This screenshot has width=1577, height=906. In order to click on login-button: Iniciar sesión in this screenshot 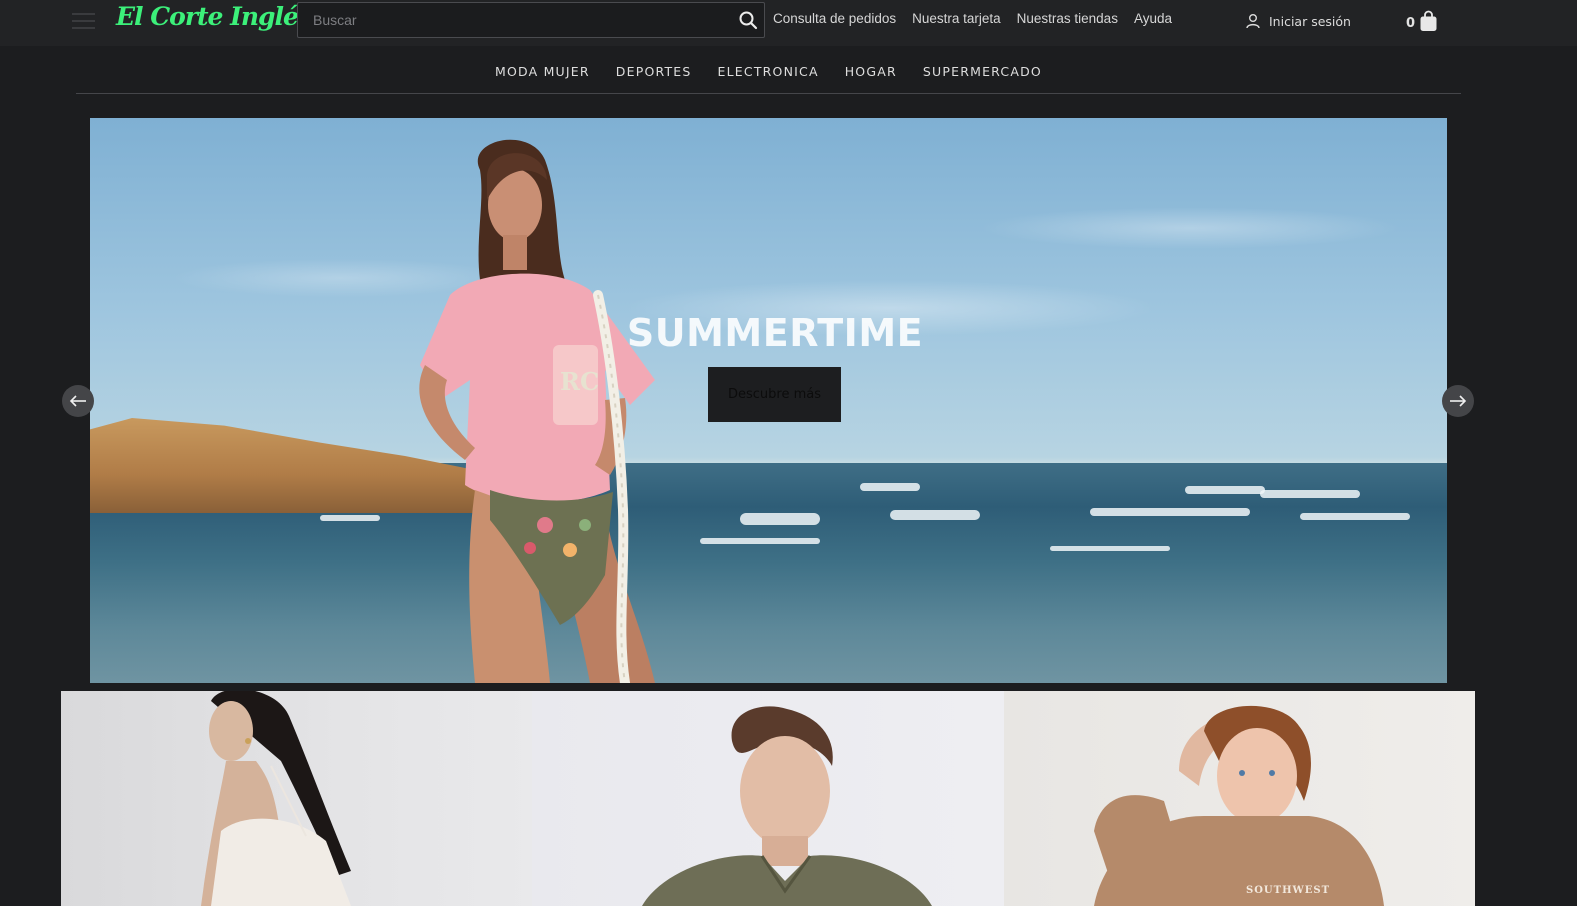, I will do `click(1298, 21)`.